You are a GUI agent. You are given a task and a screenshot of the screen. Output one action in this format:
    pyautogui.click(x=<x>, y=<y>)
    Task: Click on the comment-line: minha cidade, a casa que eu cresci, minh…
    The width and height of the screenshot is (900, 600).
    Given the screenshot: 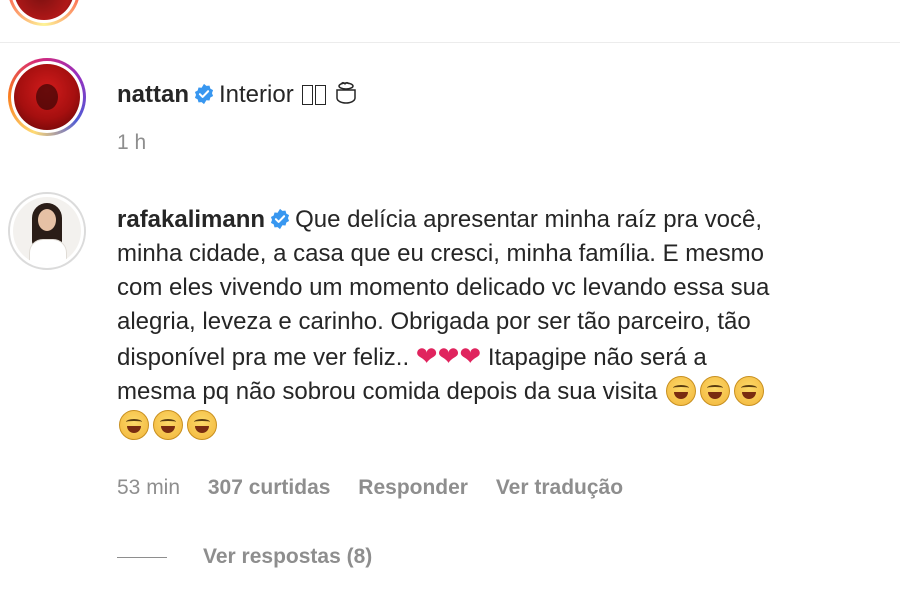 What is the action you would take?
    pyautogui.click(x=440, y=253)
    